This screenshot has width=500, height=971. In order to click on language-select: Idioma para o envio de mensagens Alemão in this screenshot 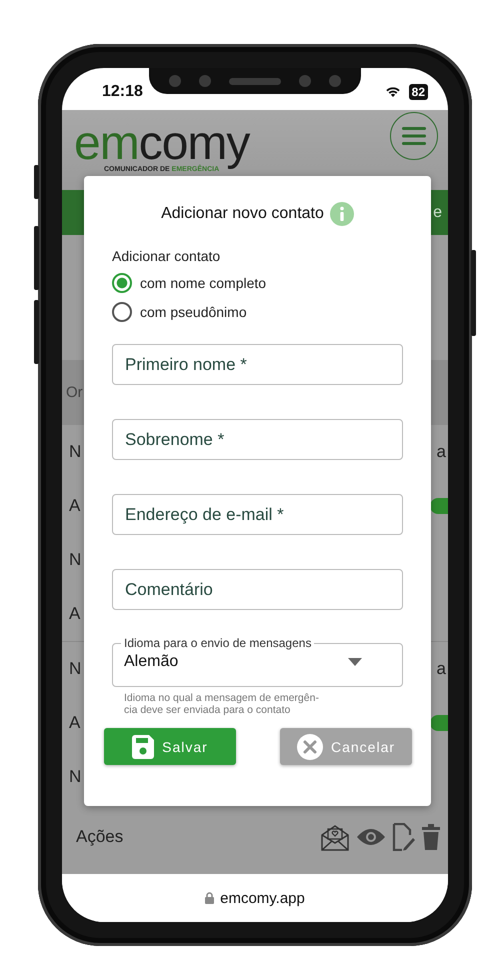, I will do `click(257, 661)`.